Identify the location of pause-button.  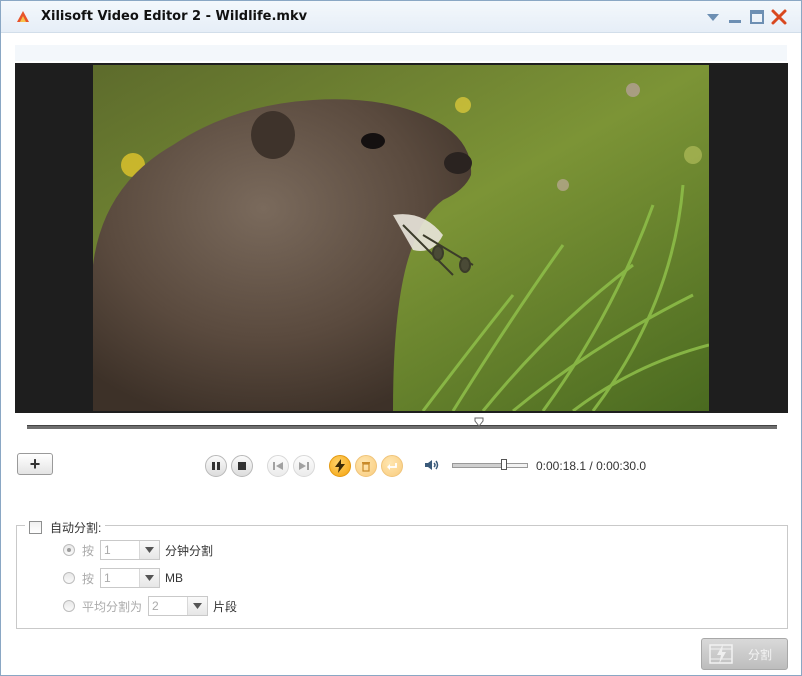
(216, 466).